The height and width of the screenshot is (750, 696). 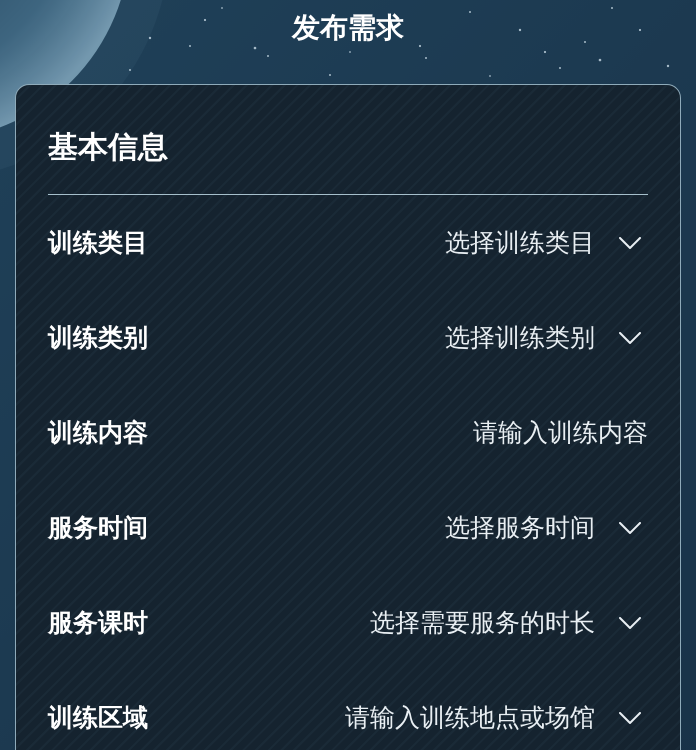 What do you see at coordinates (98, 528) in the screenshot?
I see `field-label: 服务时间` at bounding box center [98, 528].